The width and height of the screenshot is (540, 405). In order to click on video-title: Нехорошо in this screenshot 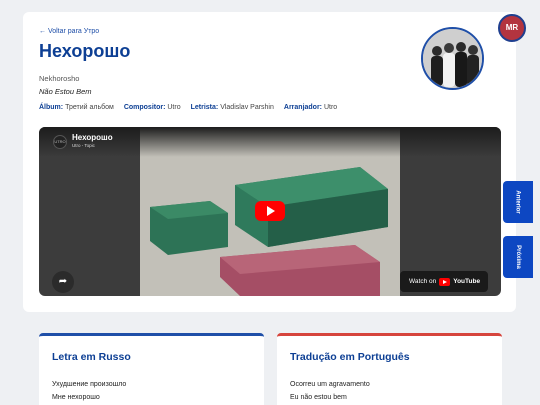, I will do `click(92, 137)`.